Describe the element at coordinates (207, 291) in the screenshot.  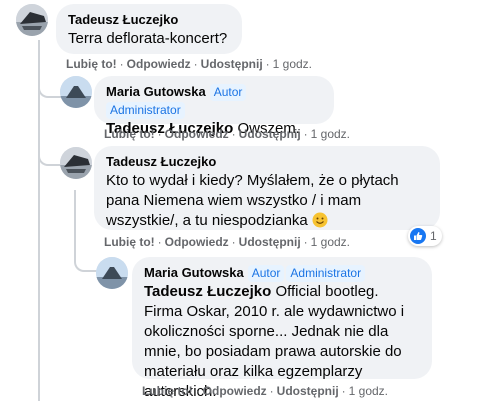
I see `mention-link: Tadeusz Łuczejko` at that location.